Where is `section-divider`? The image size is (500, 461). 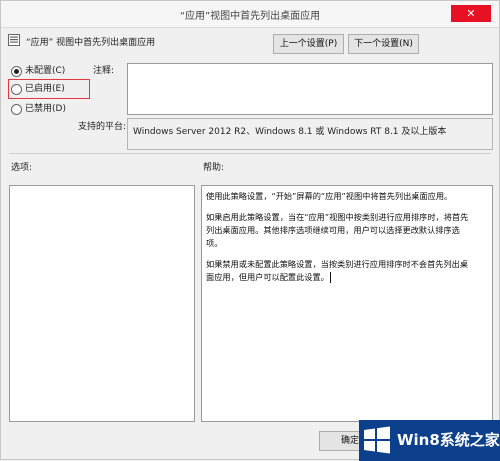
section-divider is located at coordinates (250, 153).